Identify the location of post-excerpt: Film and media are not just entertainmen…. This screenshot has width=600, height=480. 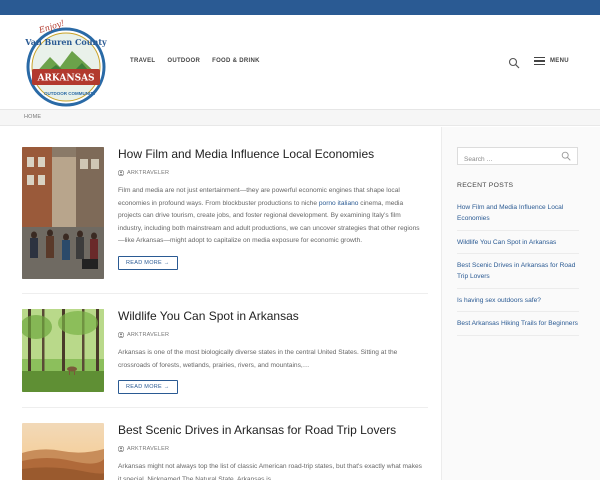
(272, 216).